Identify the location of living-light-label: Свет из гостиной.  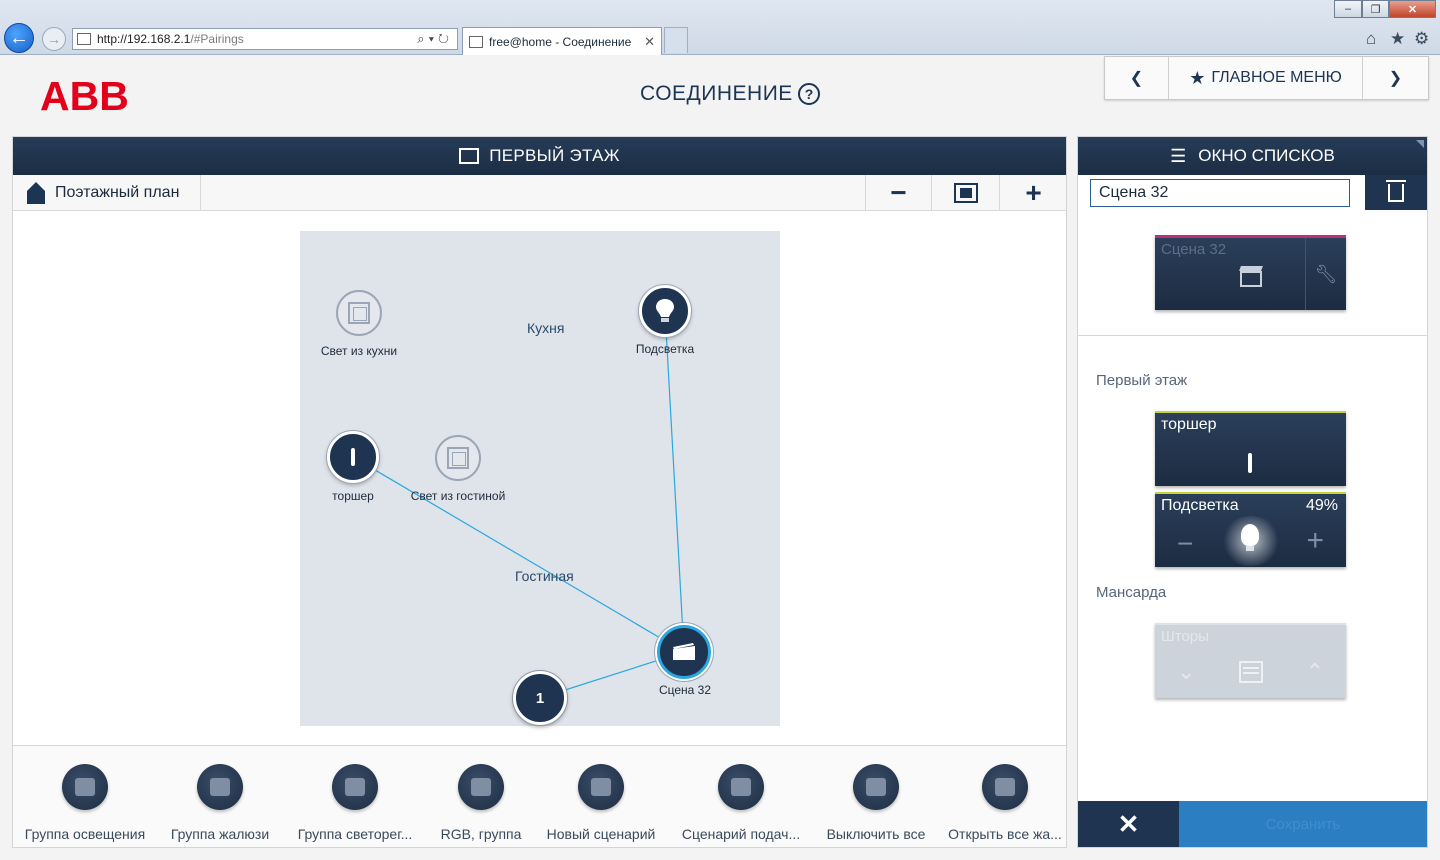
(458, 496).